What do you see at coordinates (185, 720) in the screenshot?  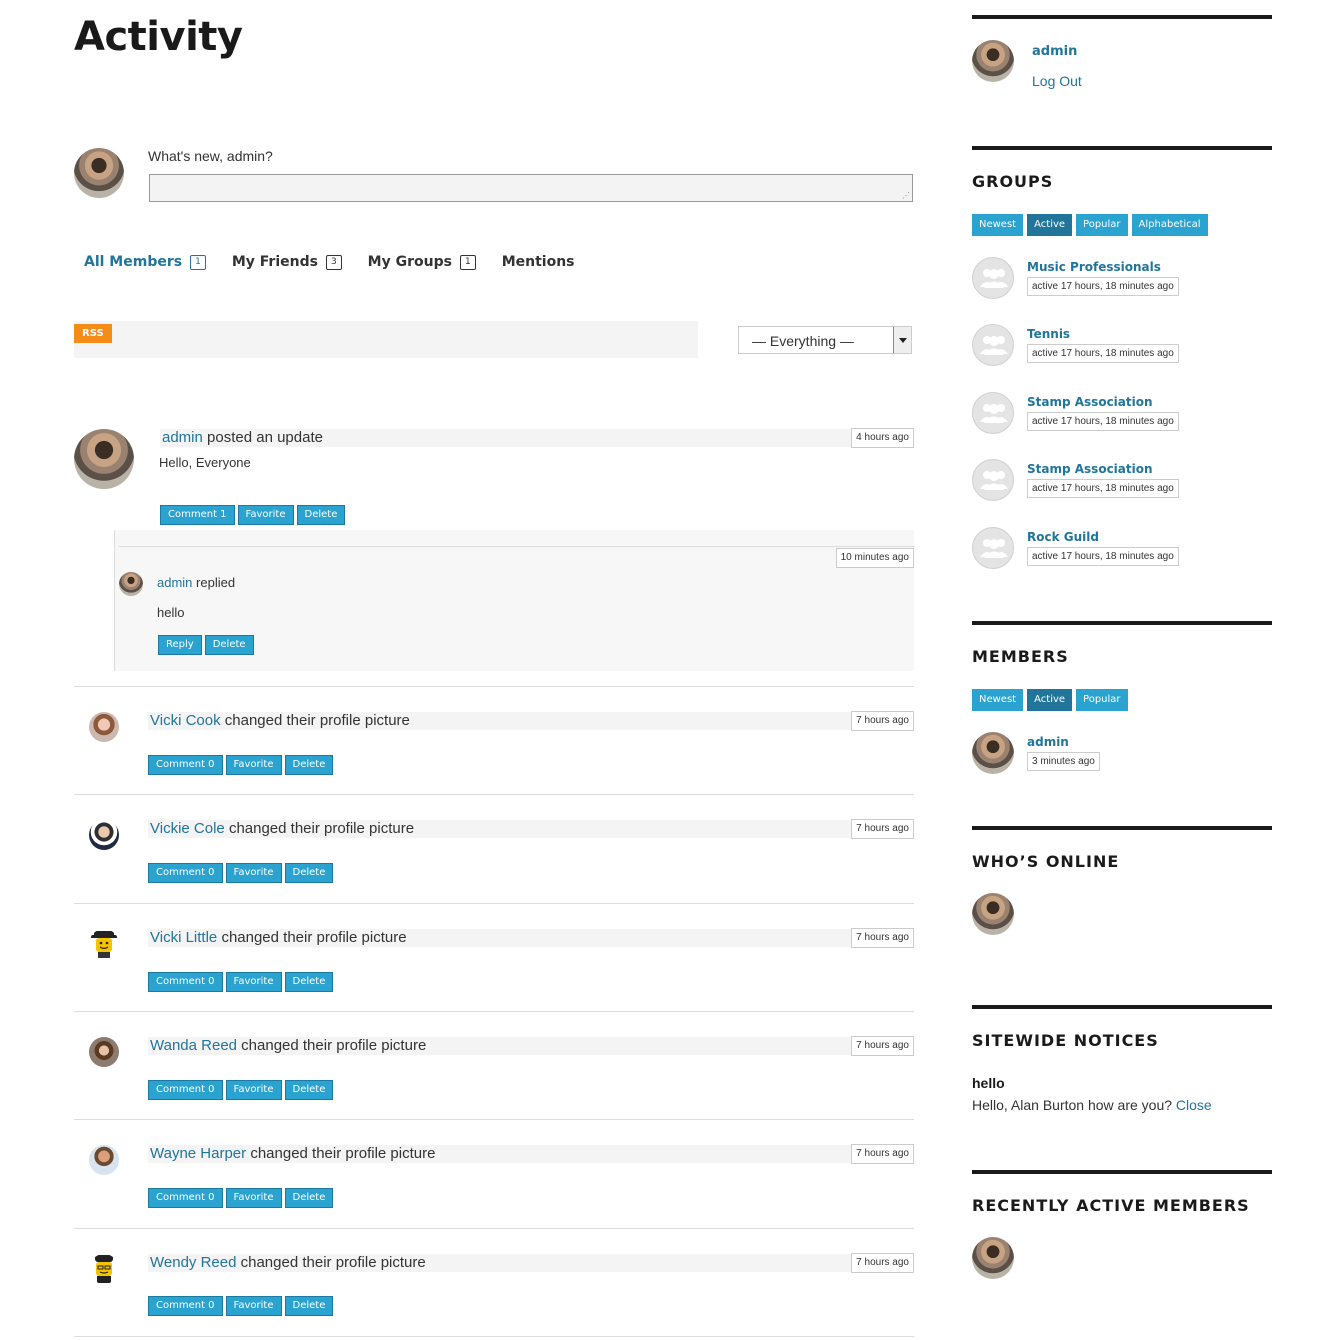 I see `activity-user-link: Vicki Cook` at bounding box center [185, 720].